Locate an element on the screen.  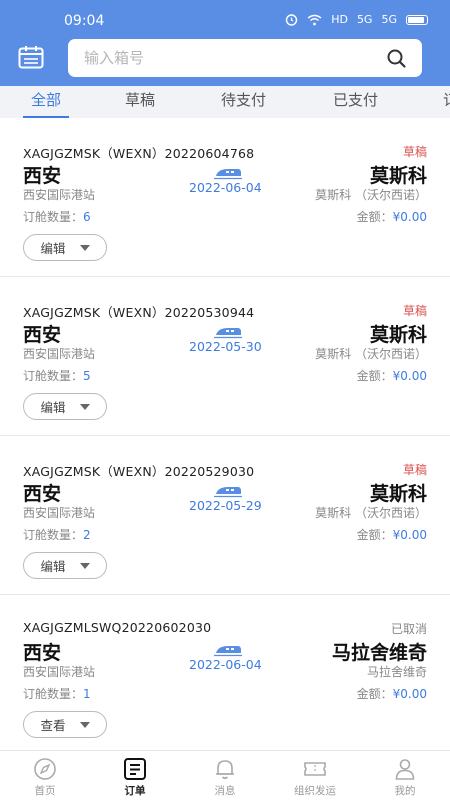
bottom-tab-bar: 首页 订单 消息 组织发运 我的 is located at coordinates (225, 775).